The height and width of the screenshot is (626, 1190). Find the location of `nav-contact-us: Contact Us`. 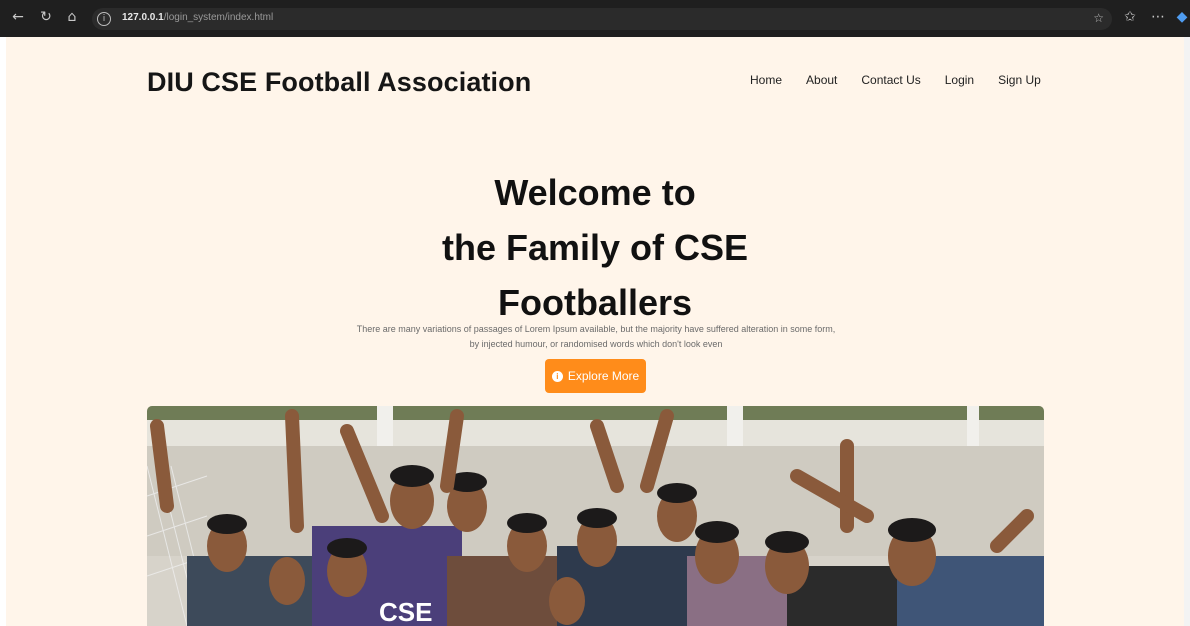

nav-contact-us: Contact Us is located at coordinates (890, 80).